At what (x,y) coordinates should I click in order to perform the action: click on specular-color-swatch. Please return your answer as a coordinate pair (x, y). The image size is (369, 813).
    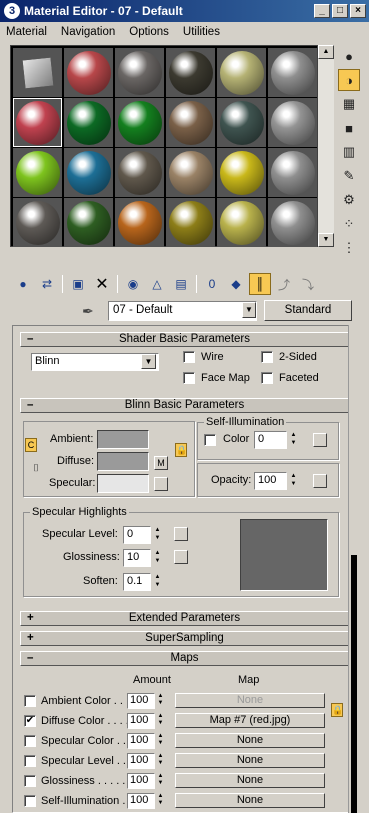
    Looking at the image, I should click on (123, 483).